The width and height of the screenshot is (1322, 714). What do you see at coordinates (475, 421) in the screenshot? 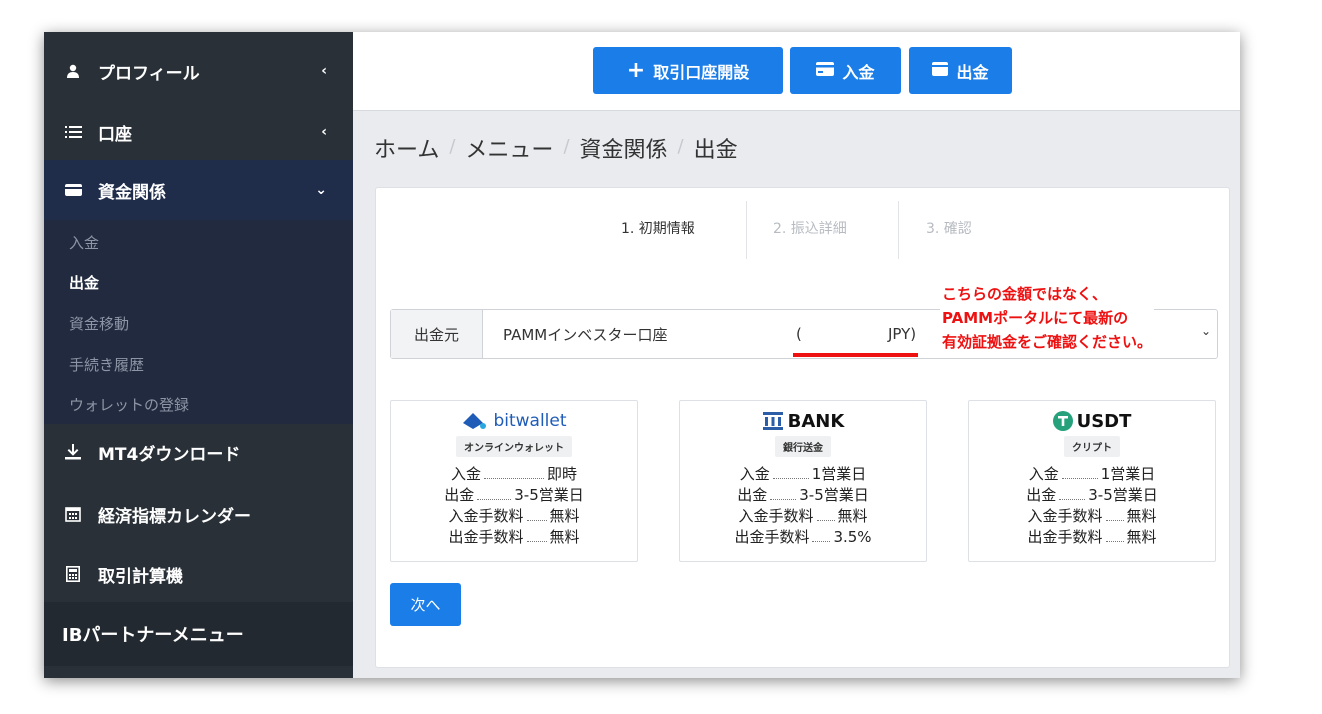
I see `bitwallet-icon` at bounding box center [475, 421].